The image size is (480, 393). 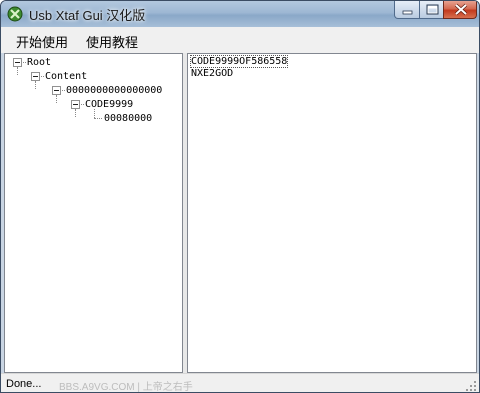 What do you see at coordinates (212, 73) in the screenshot?
I see `list-item: NXE2GOD` at bounding box center [212, 73].